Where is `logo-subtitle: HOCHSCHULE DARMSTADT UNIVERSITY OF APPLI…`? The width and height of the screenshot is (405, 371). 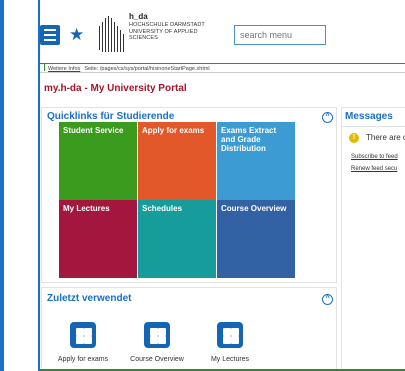
logo-subtitle: HOCHSCHULE DARMSTADT UNIVERSITY OF APPLI… is located at coordinates (167, 31).